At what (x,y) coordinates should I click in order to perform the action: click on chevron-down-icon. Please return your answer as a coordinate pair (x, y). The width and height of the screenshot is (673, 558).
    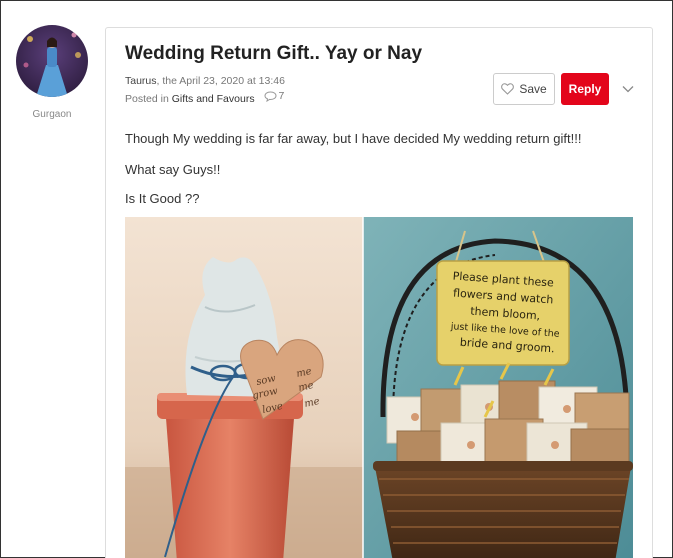
    Looking at the image, I should click on (628, 89).